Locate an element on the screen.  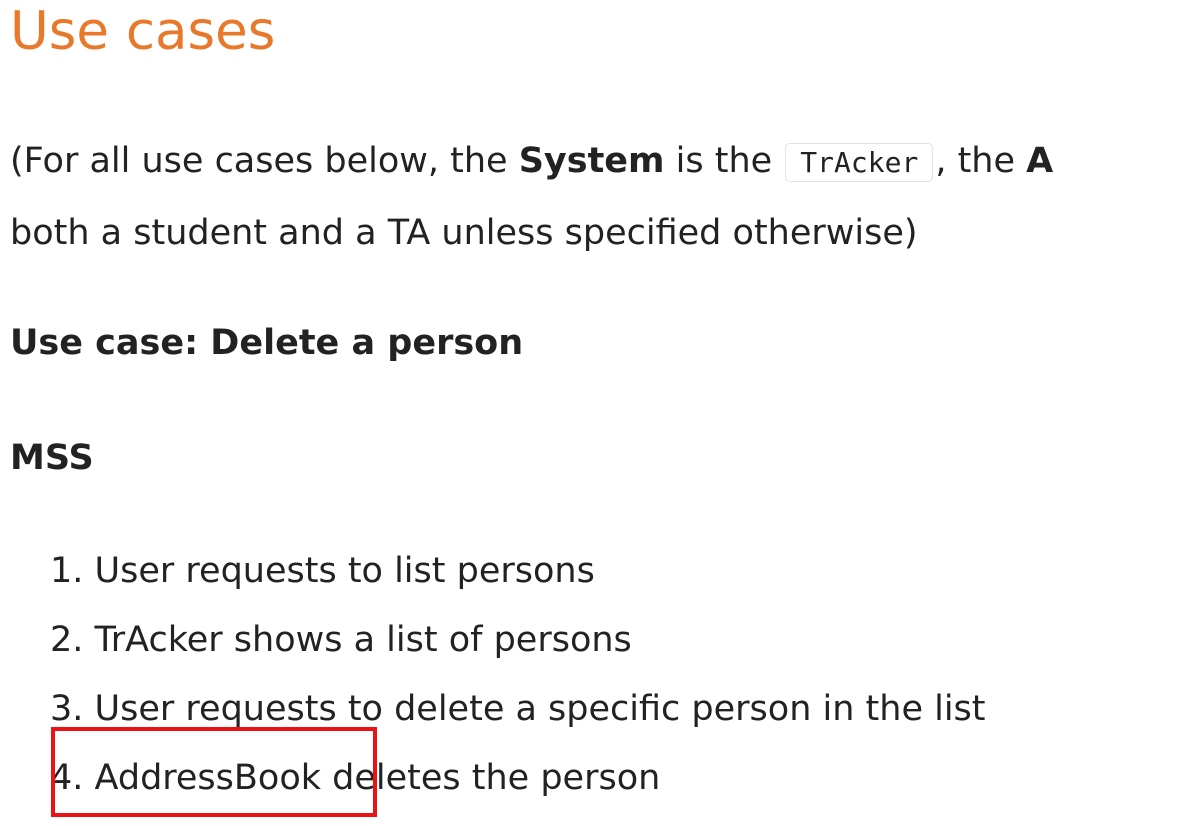
mss-step: 2. TrAcker shows a list of persons is located at coordinates (341, 640).